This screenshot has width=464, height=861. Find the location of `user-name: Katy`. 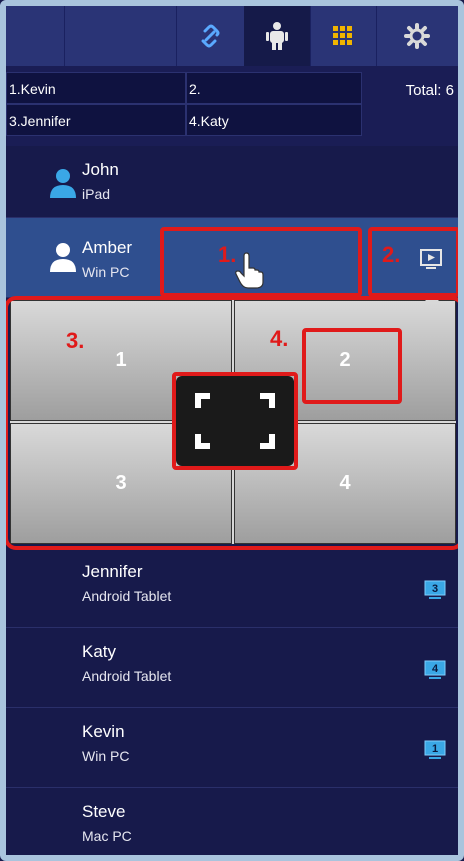

user-name: Katy is located at coordinates (99, 651).